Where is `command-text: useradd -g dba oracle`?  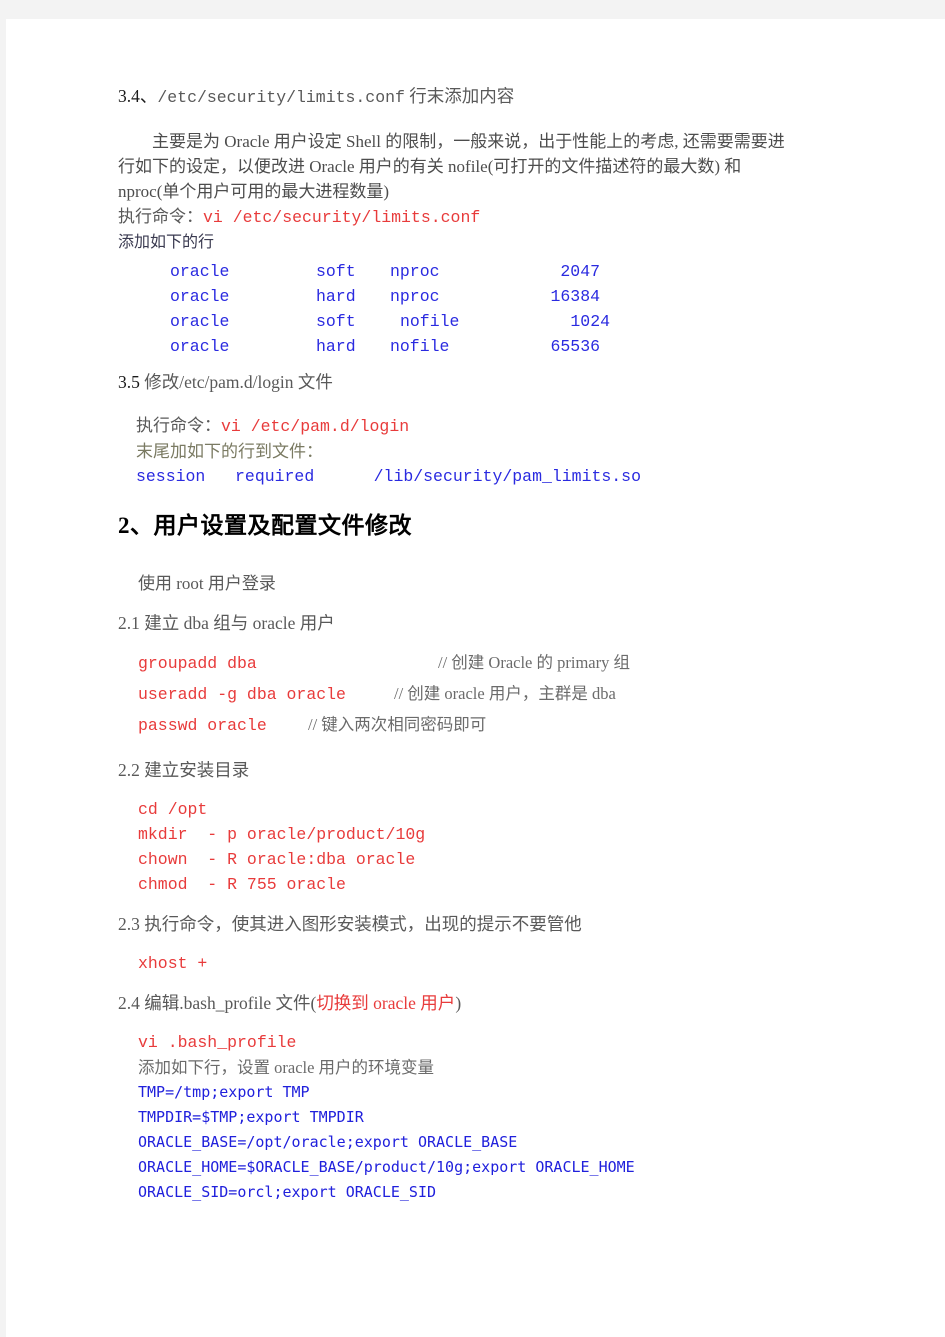
command-text: useradd -g dba oracle is located at coordinates (242, 694).